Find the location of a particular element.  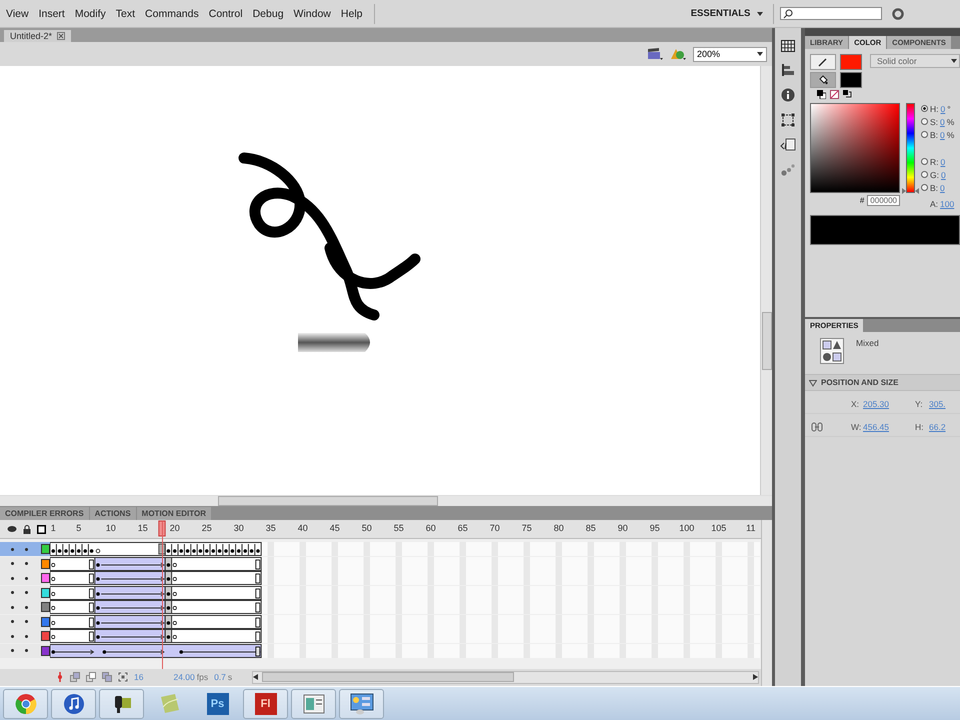

caret-icon is located at coordinates (760, 14).